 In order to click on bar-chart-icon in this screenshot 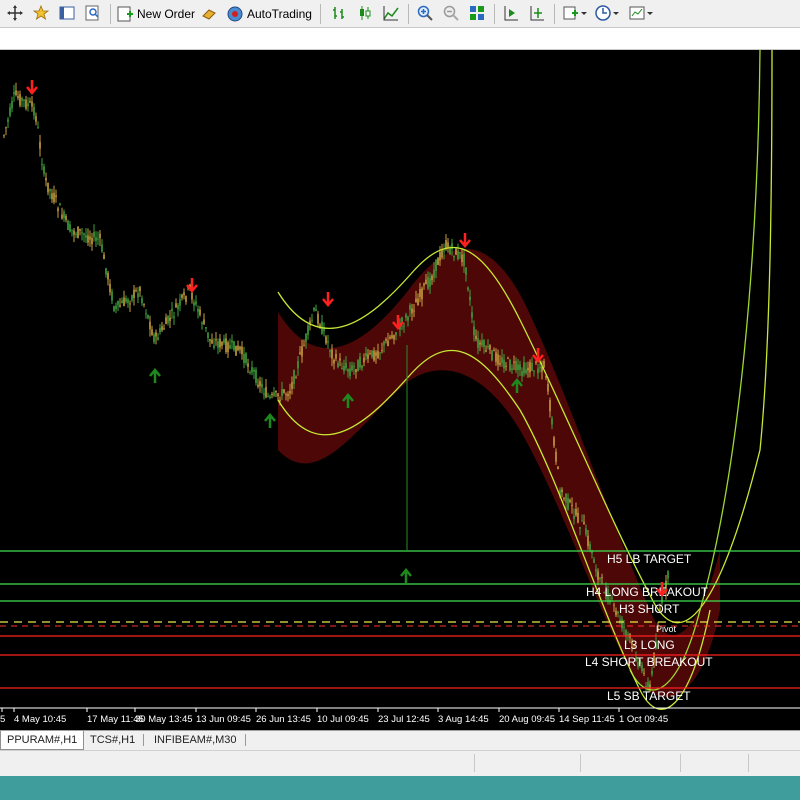, I will do `click(339, 13)`.